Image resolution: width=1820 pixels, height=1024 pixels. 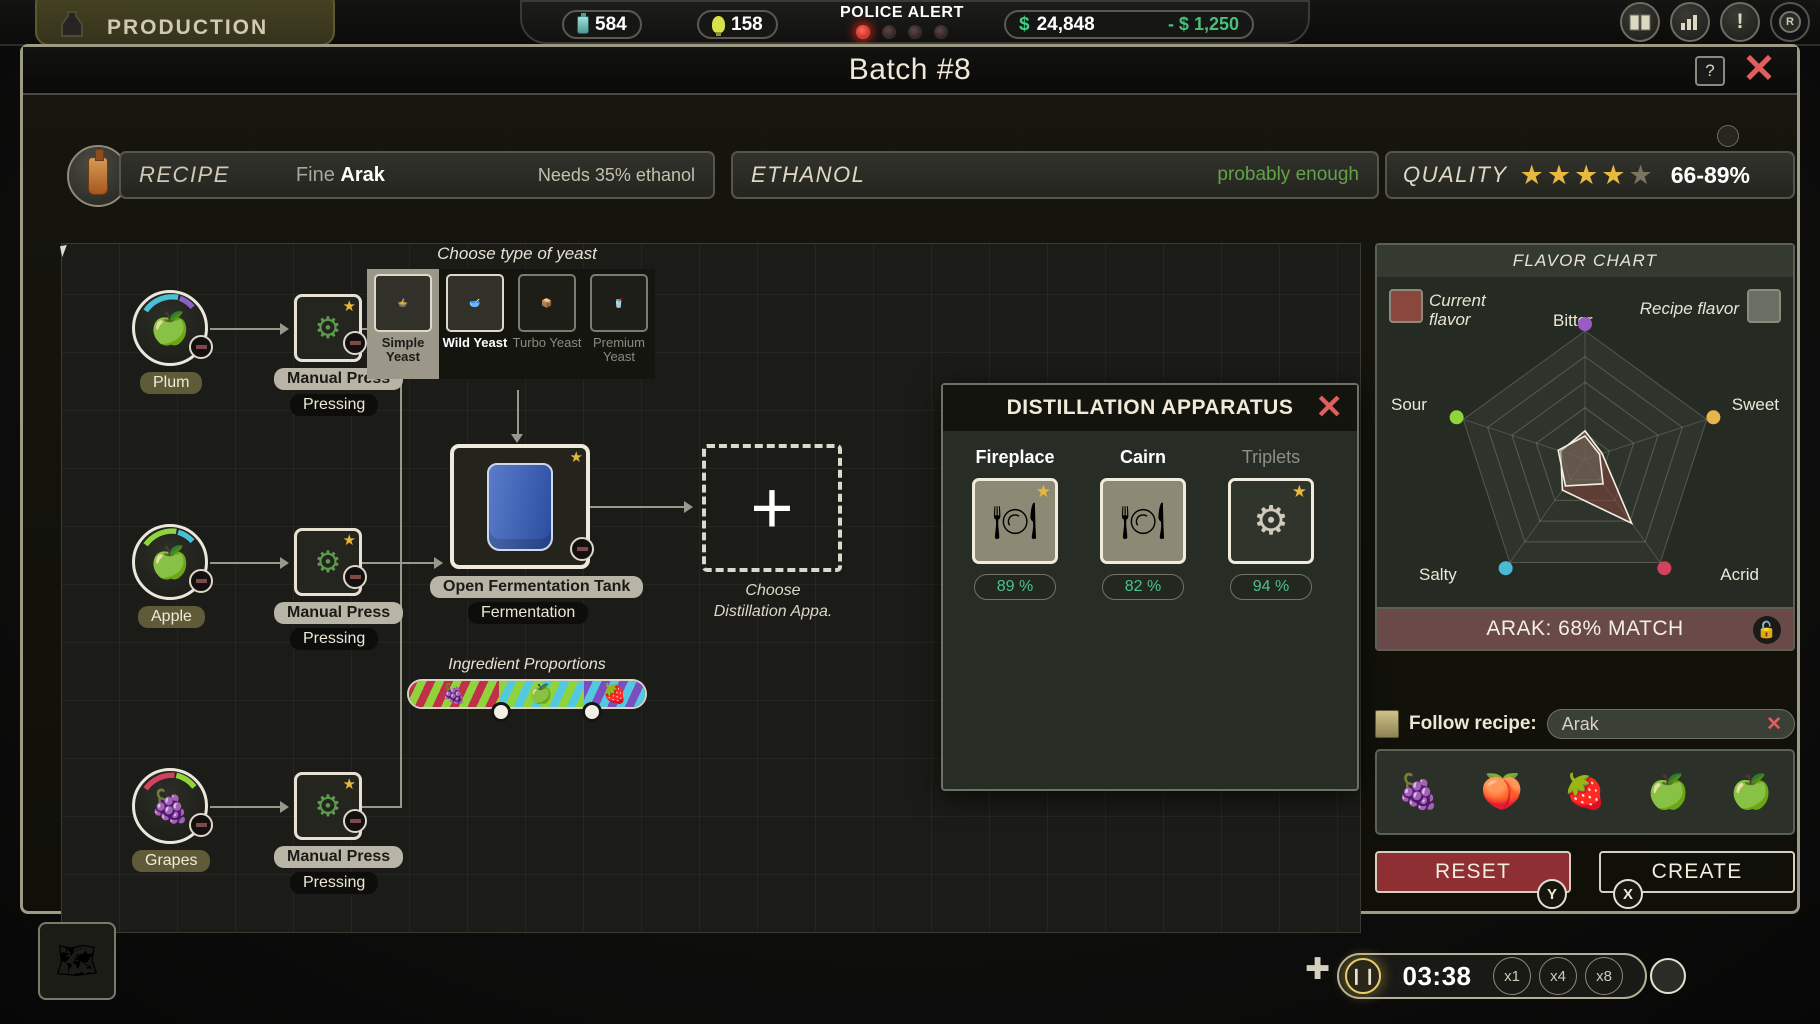 What do you see at coordinates (201, 581) in the screenshot?
I see `apple-remove-button` at bounding box center [201, 581].